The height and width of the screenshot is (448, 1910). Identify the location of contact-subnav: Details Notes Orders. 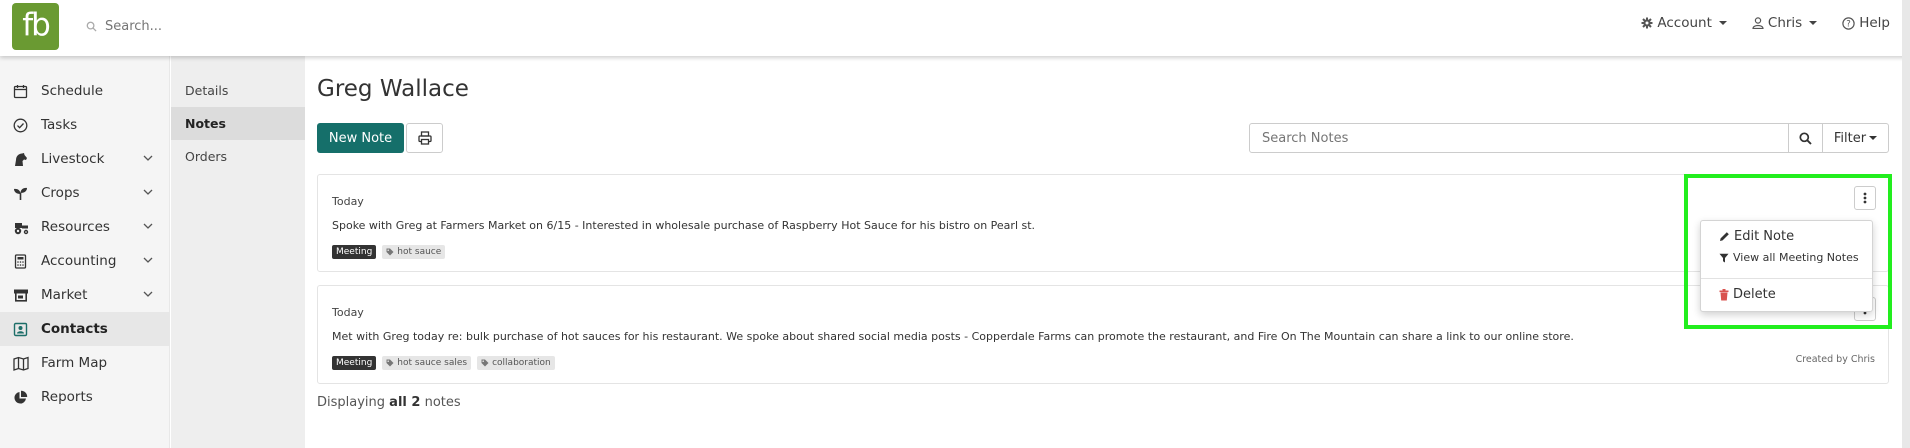
(238, 252).